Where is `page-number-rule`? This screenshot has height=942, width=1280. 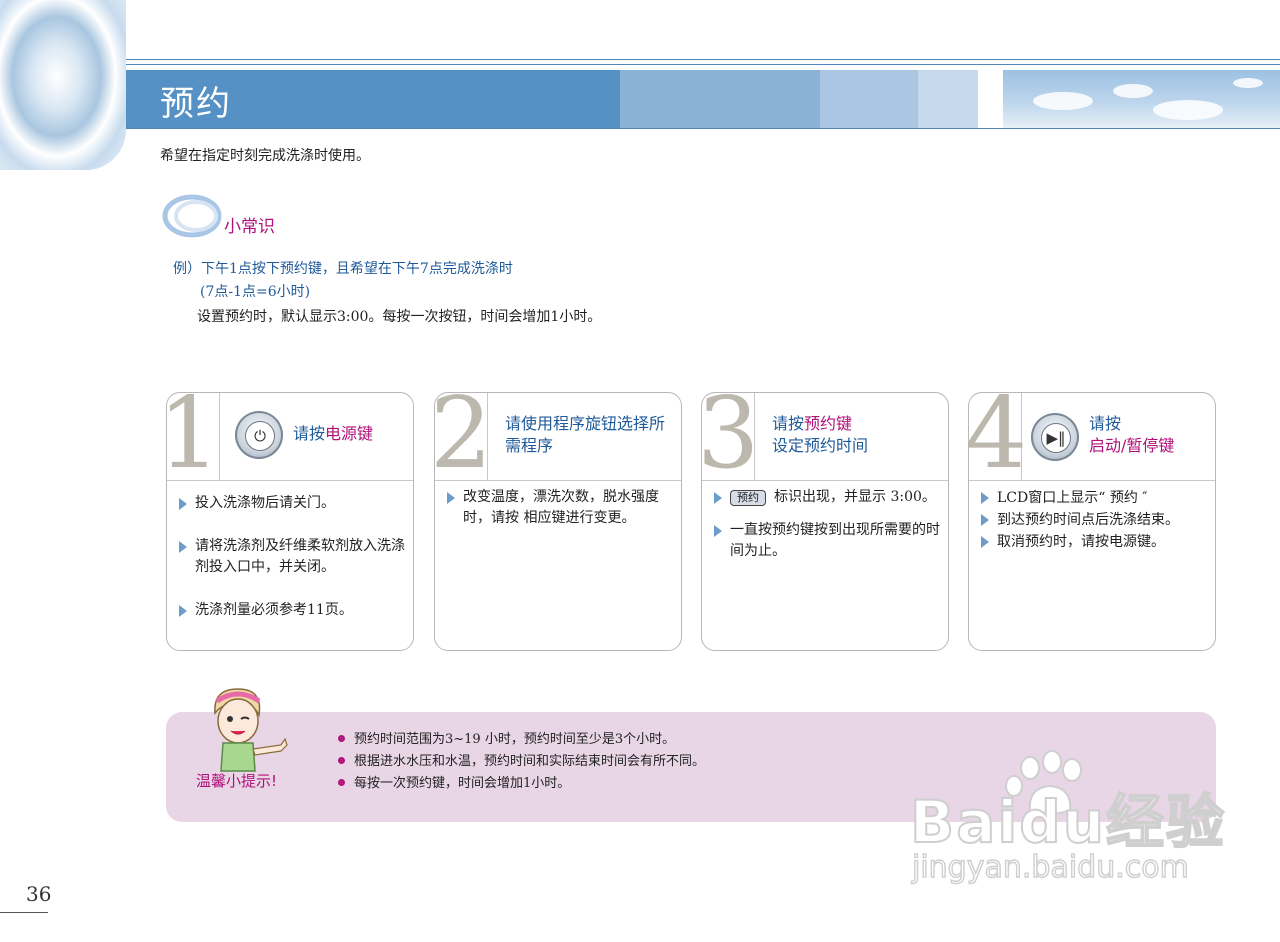
page-number-rule is located at coordinates (24, 912).